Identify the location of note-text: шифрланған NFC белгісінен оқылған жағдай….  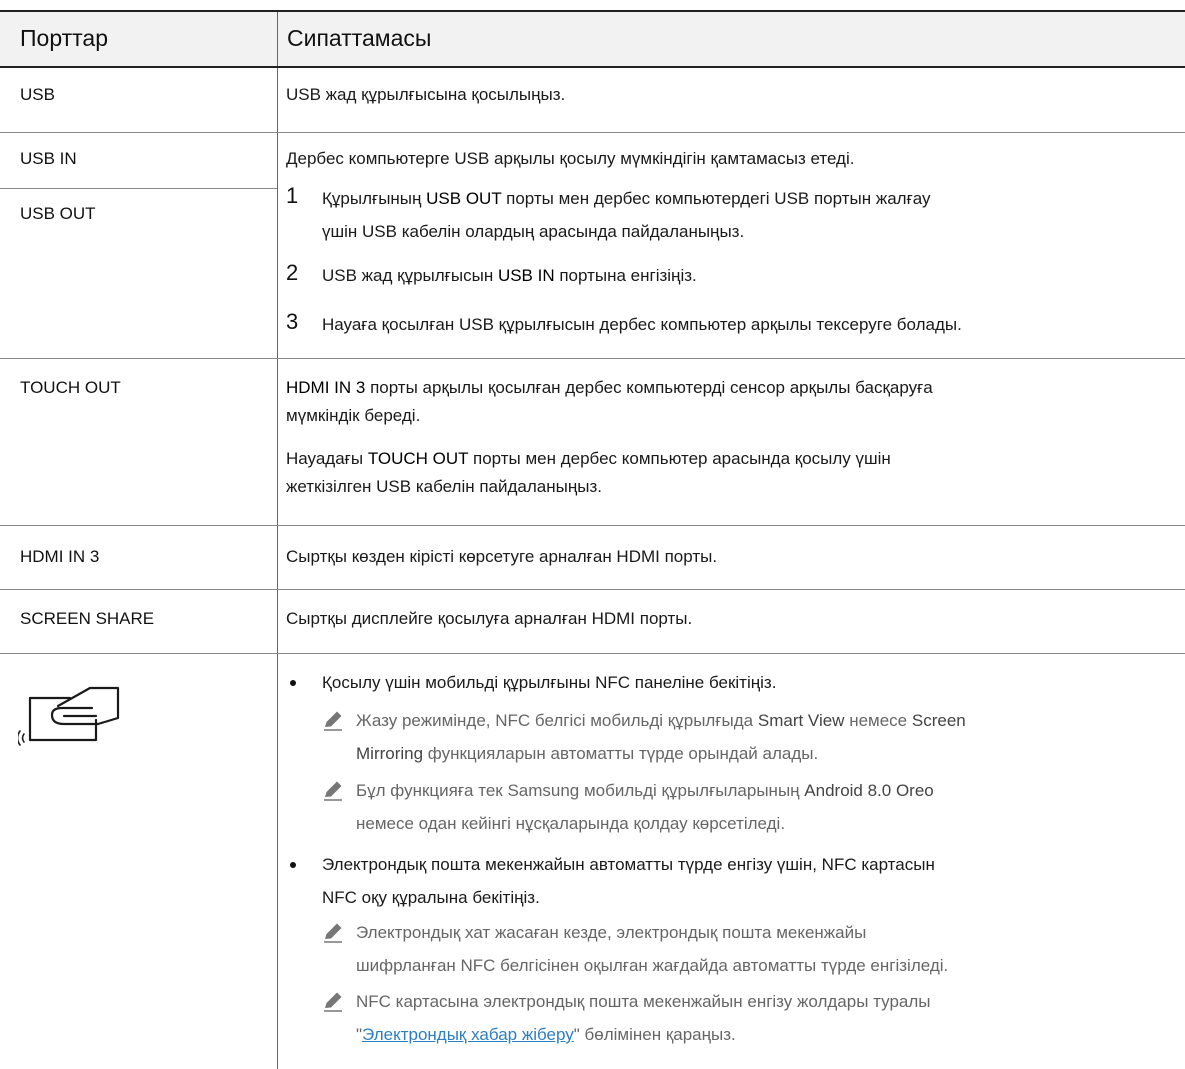
(652, 965).